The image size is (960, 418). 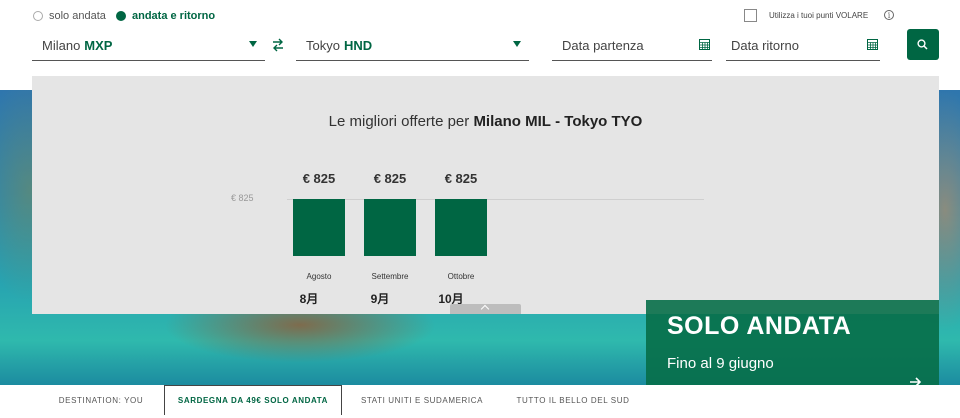 I want to click on search-button, so click(x=923, y=44).